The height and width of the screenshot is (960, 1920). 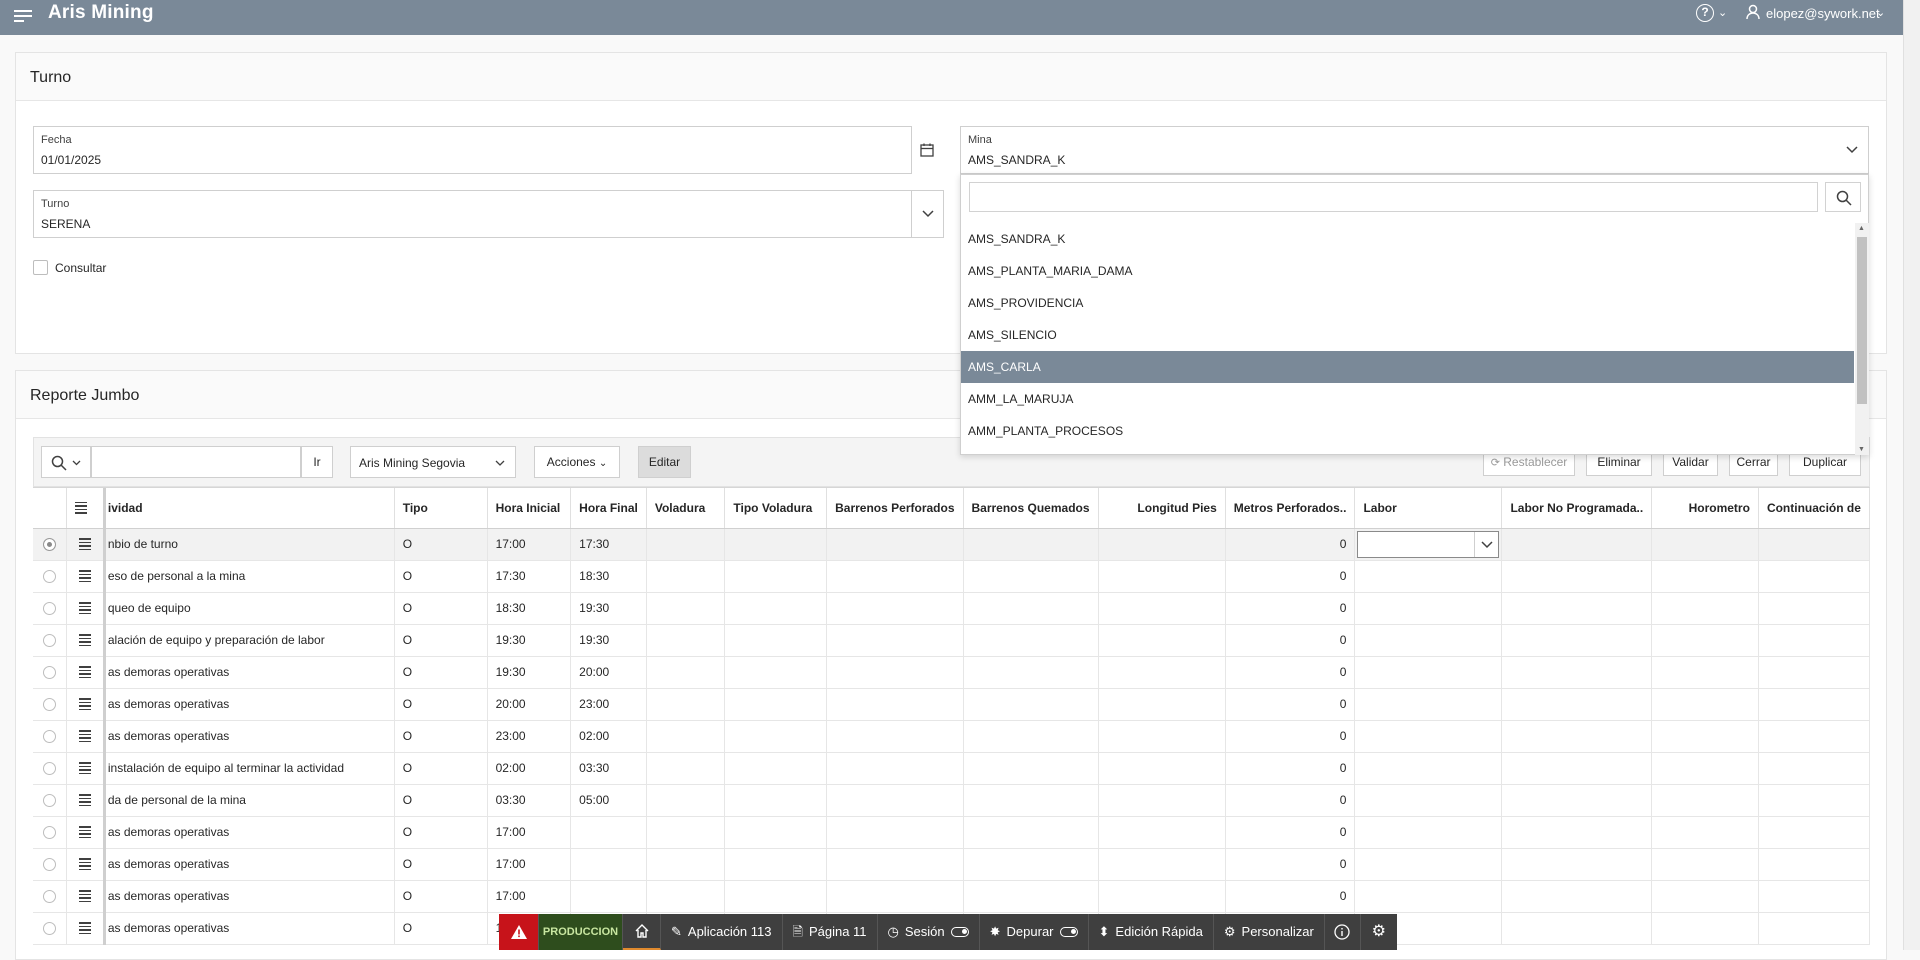 I want to click on column-header-barrenos-quemados: Barrenos Quemados, so click(x=1031, y=508).